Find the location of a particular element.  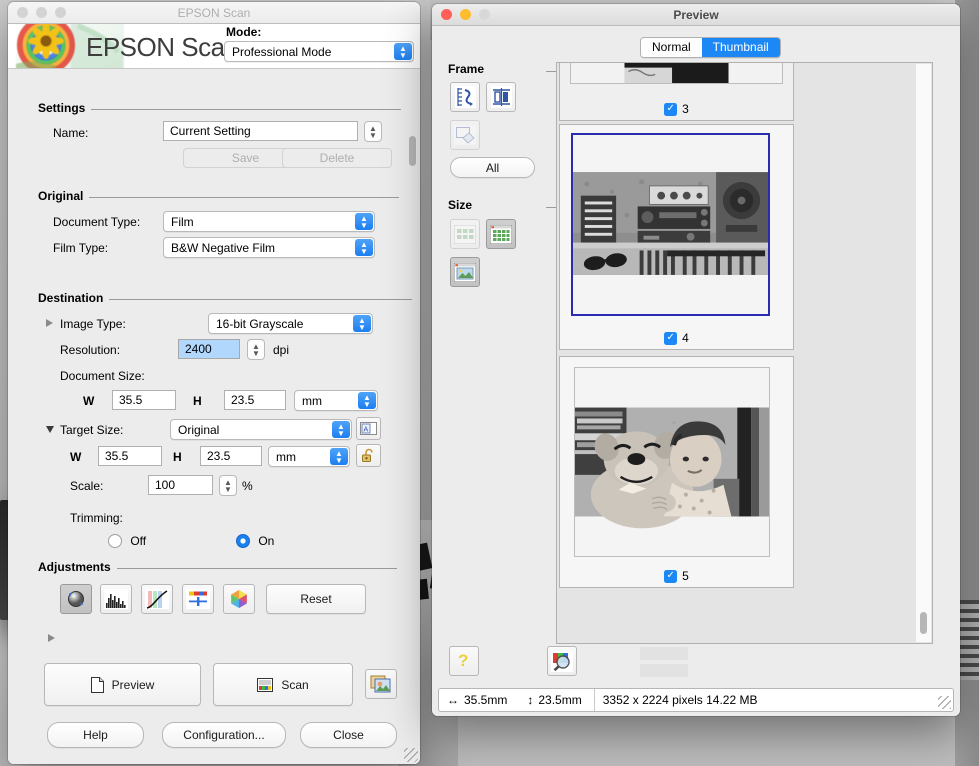

preview-mode-tabs: Normal Thumbnail is located at coordinates (710, 47).